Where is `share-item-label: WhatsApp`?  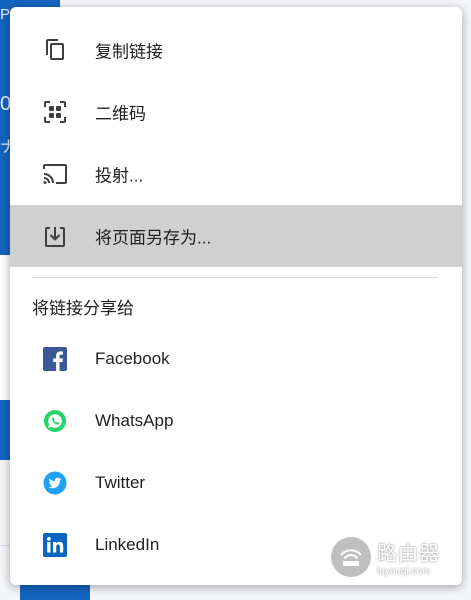
share-item-label: WhatsApp is located at coordinates (134, 420).